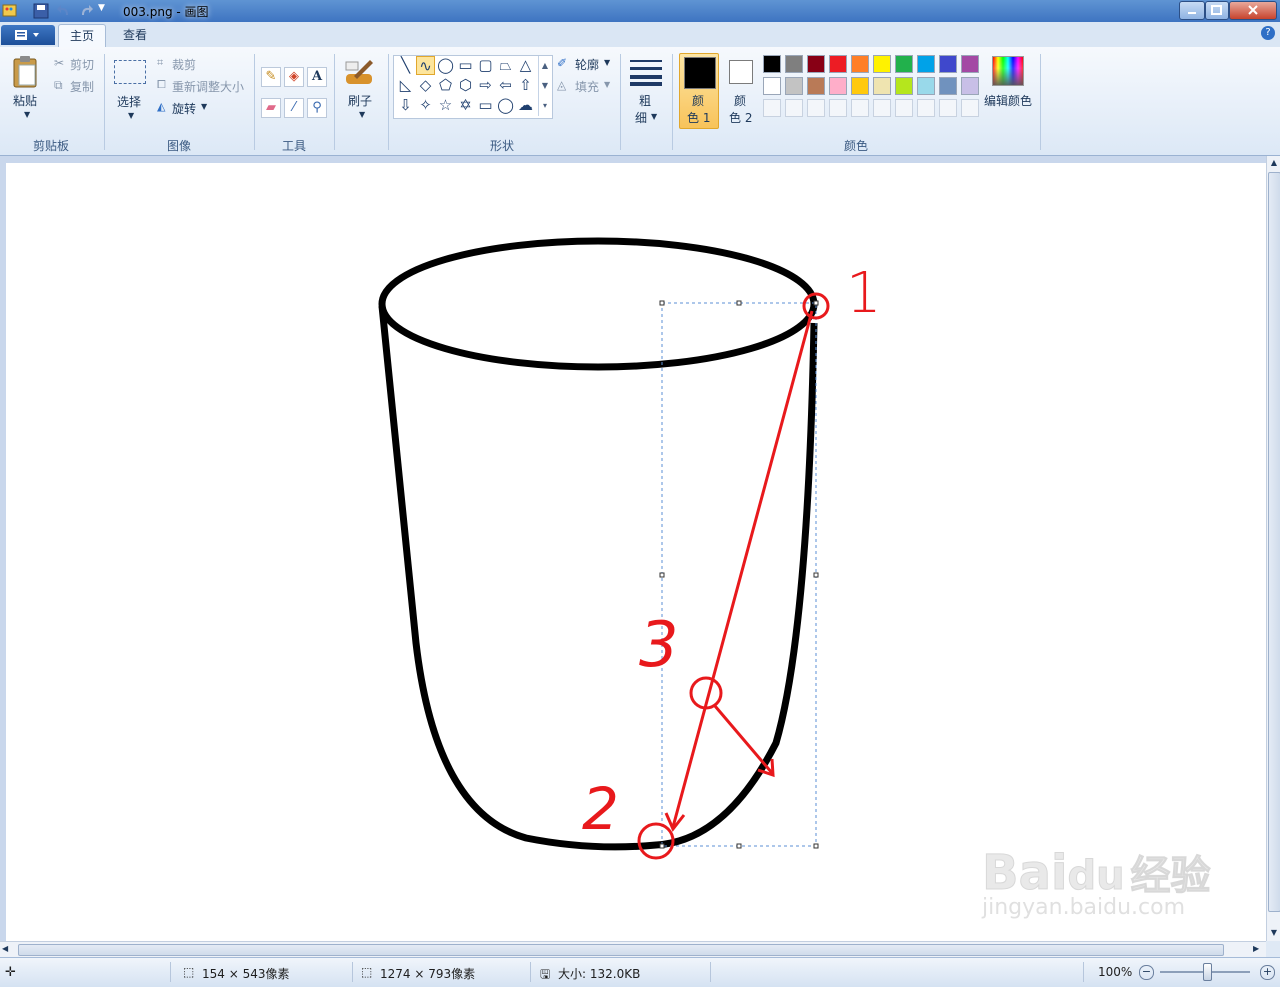  Describe the element at coordinates (1274, 542) in the screenshot. I see `vertical-scroll-thumb` at that location.